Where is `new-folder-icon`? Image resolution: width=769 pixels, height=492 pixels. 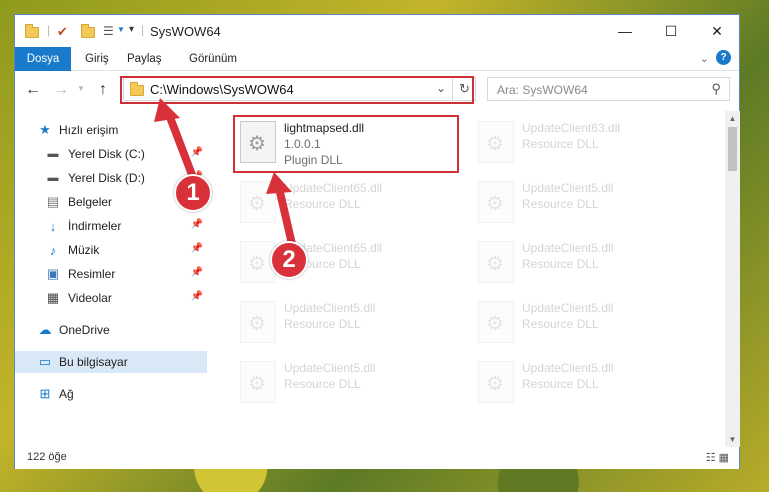 new-folder-icon is located at coordinates (88, 31).